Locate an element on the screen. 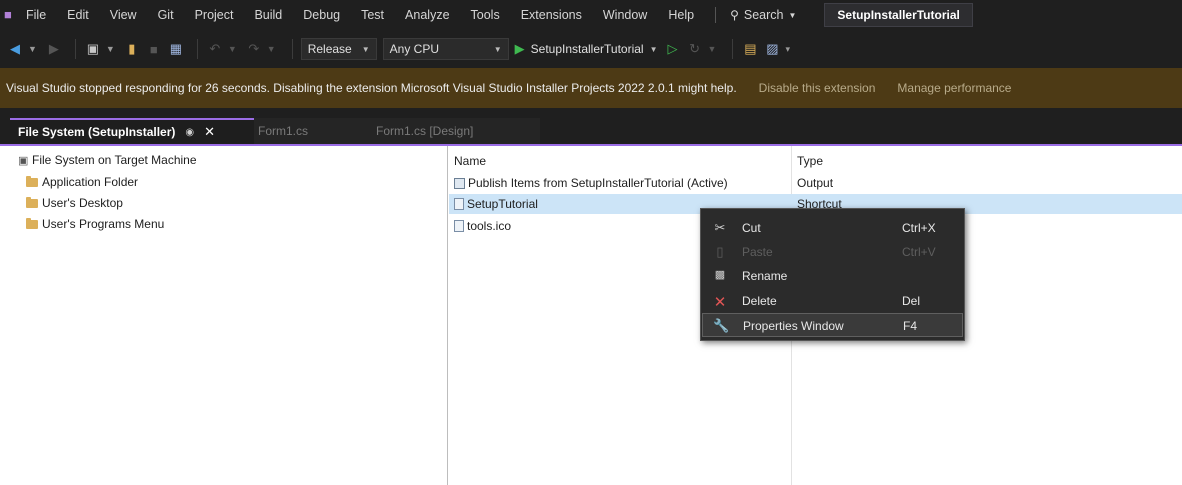 This screenshot has width=1182, height=485. solution-name-badge: SetupInstallerTutorial is located at coordinates (898, 15).